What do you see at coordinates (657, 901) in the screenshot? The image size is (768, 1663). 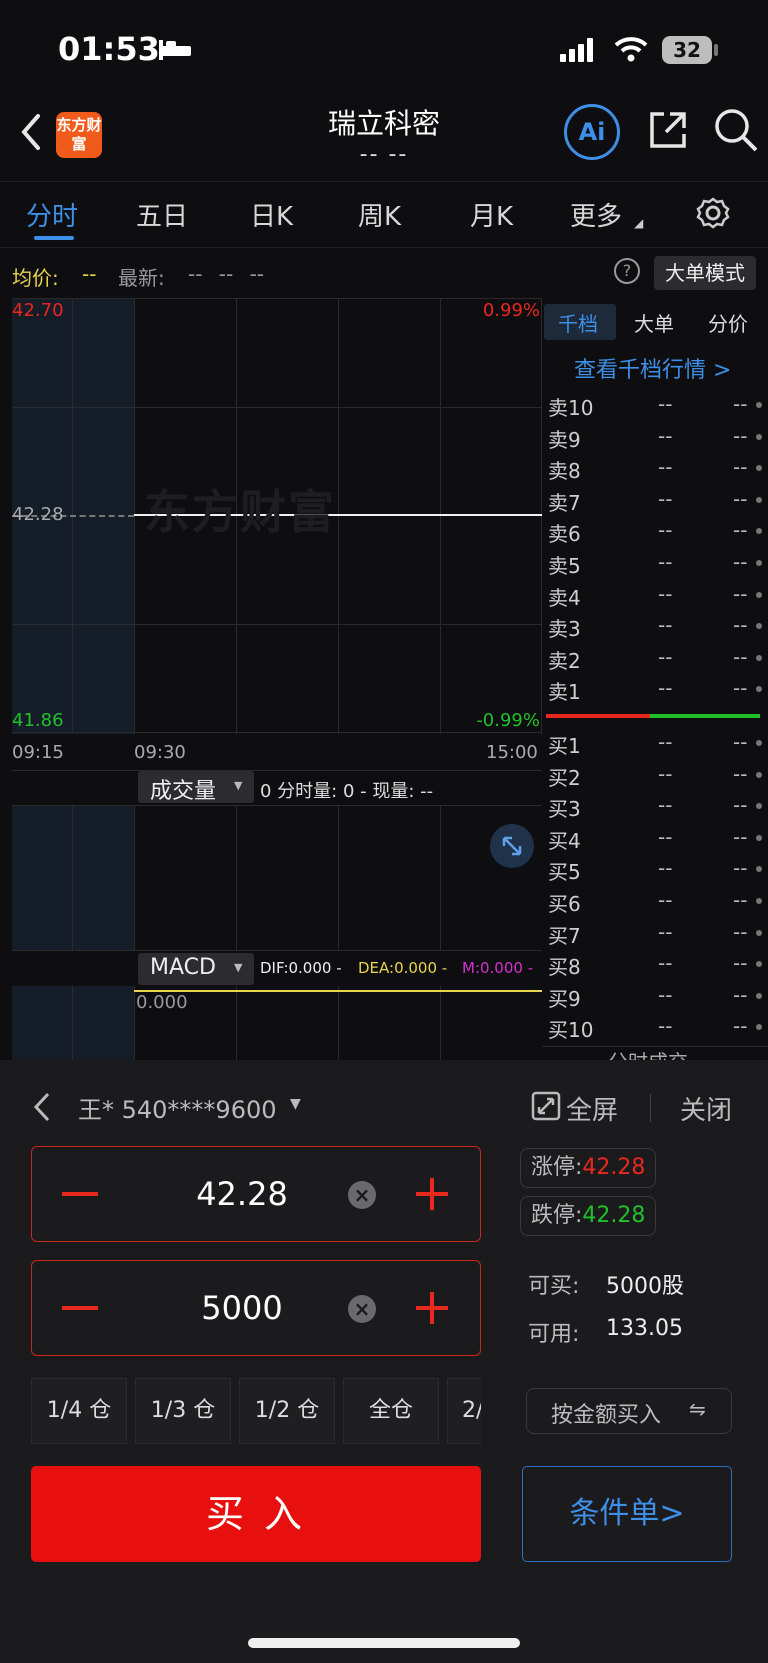 I see `buy-level-row: 买6 -- --` at bounding box center [657, 901].